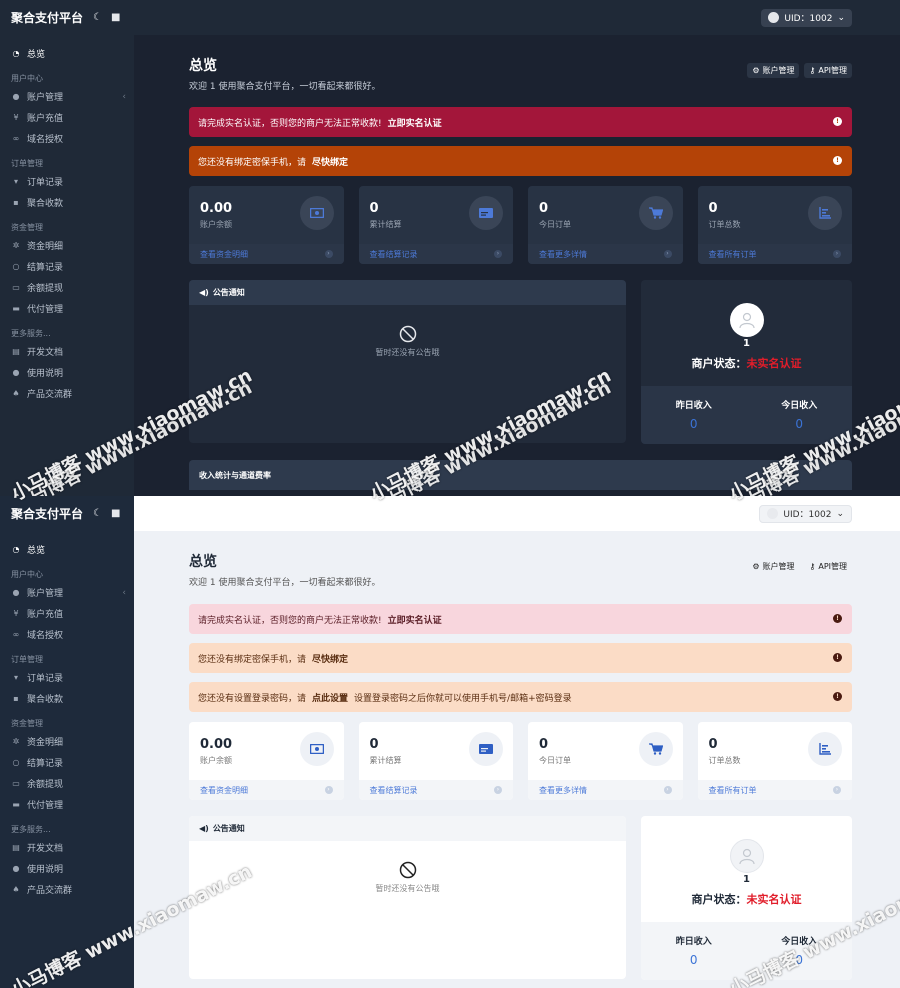  I want to click on money-icon: ▭, so click(16, 287).